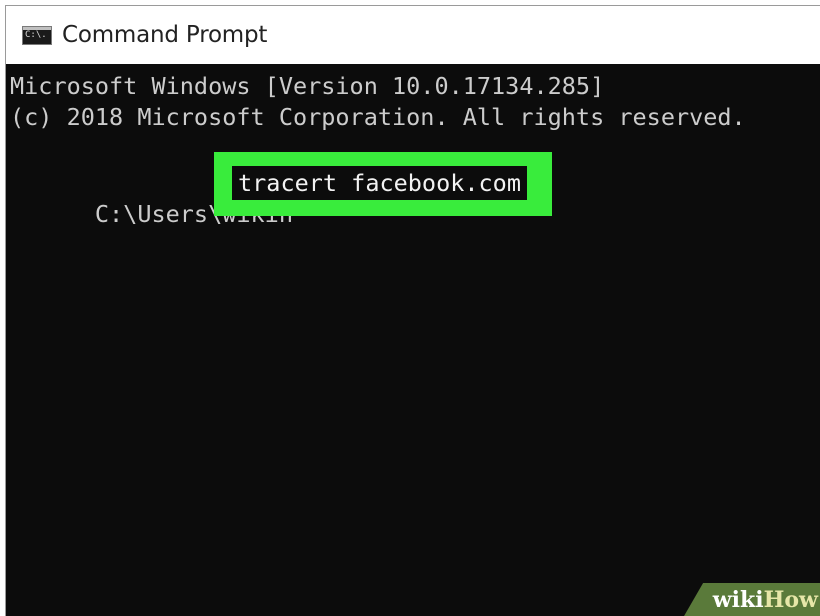 The height and width of the screenshot is (616, 820). I want to click on wikihow-logo-wiki: wiki, so click(738, 600).